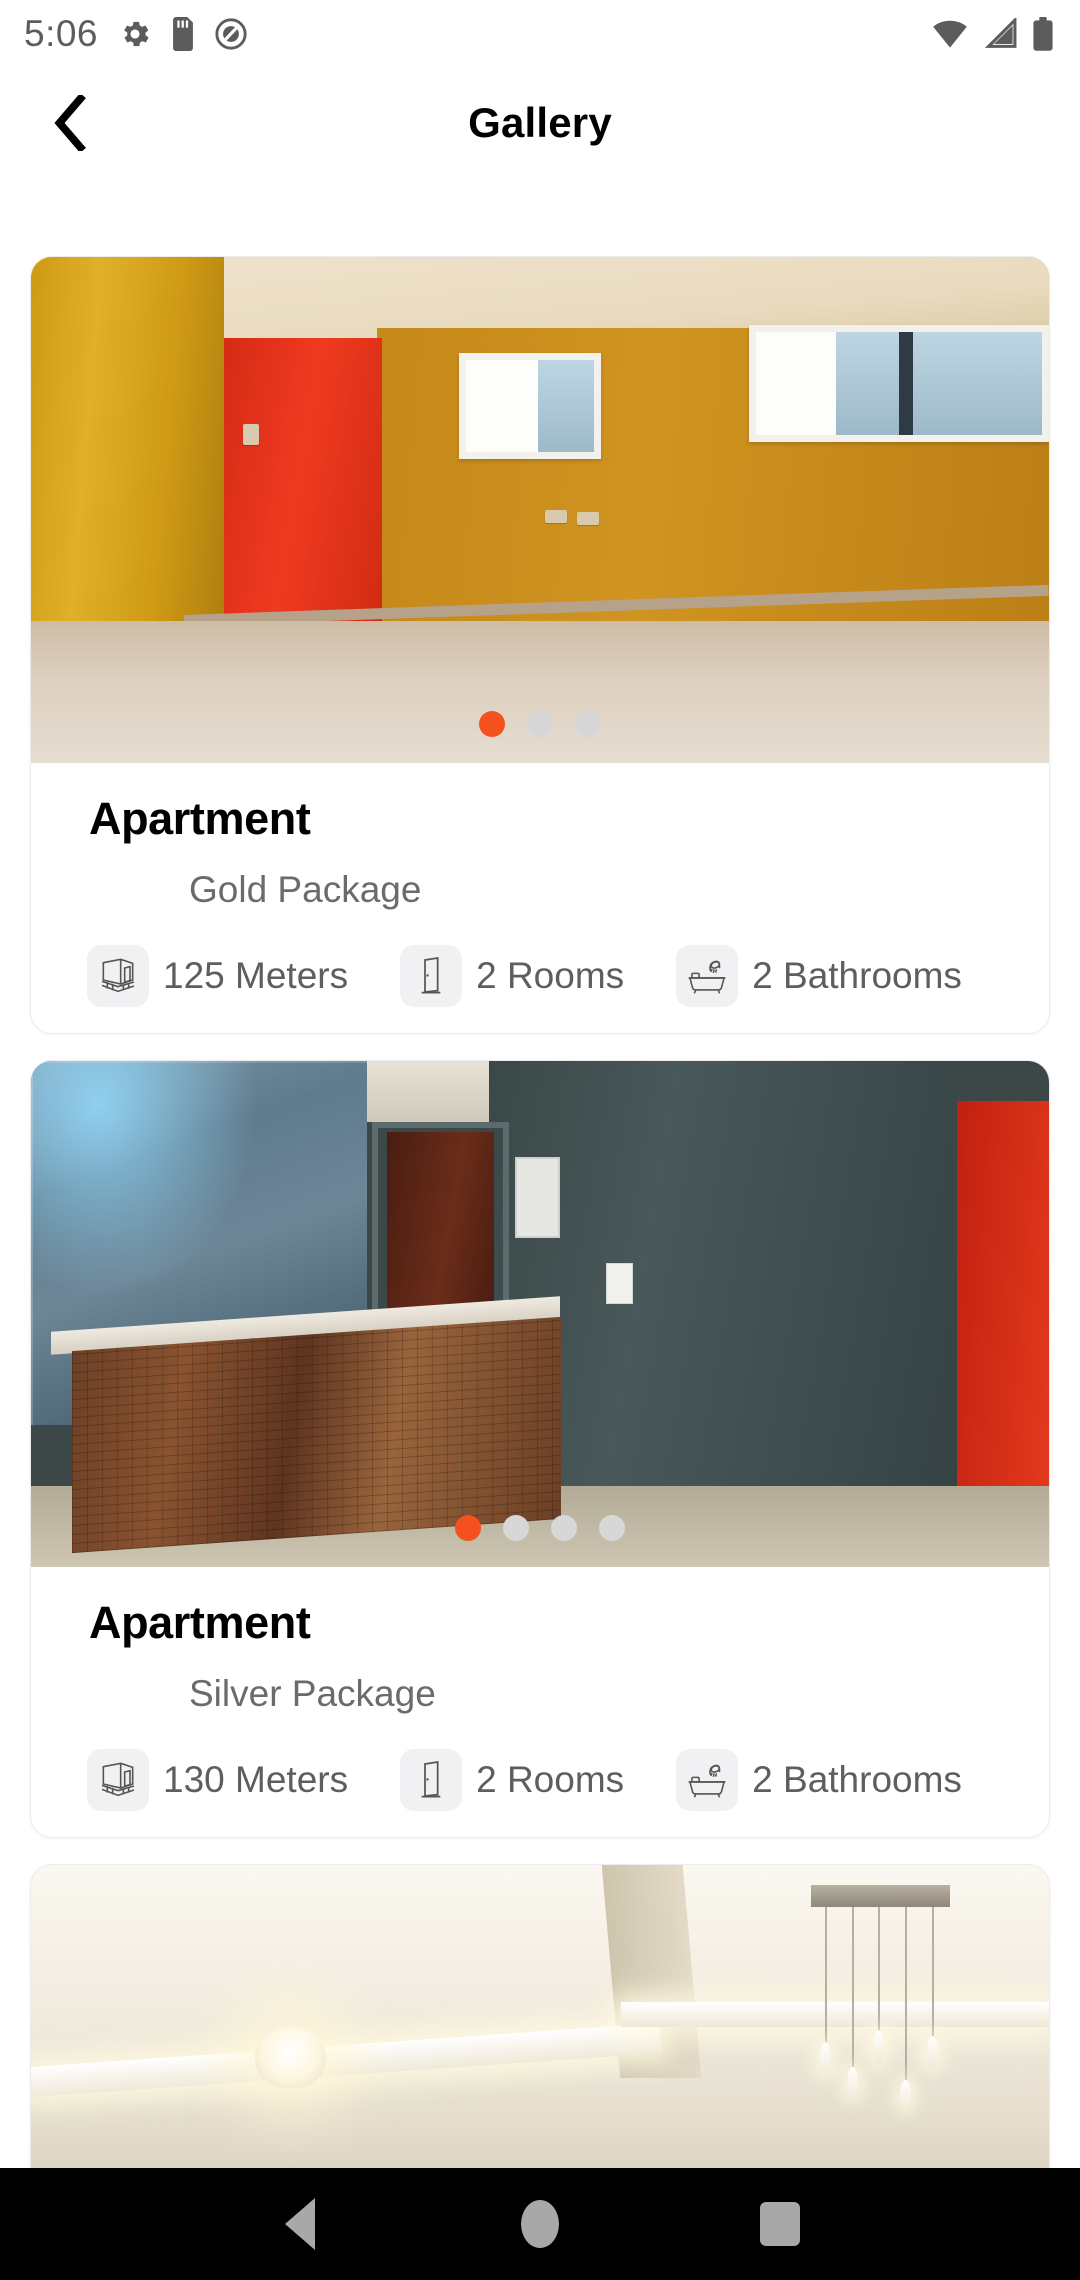  What do you see at coordinates (231, 34) in the screenshot?
I see `do-not-disturb-icon` at bounding box center [231, 34].